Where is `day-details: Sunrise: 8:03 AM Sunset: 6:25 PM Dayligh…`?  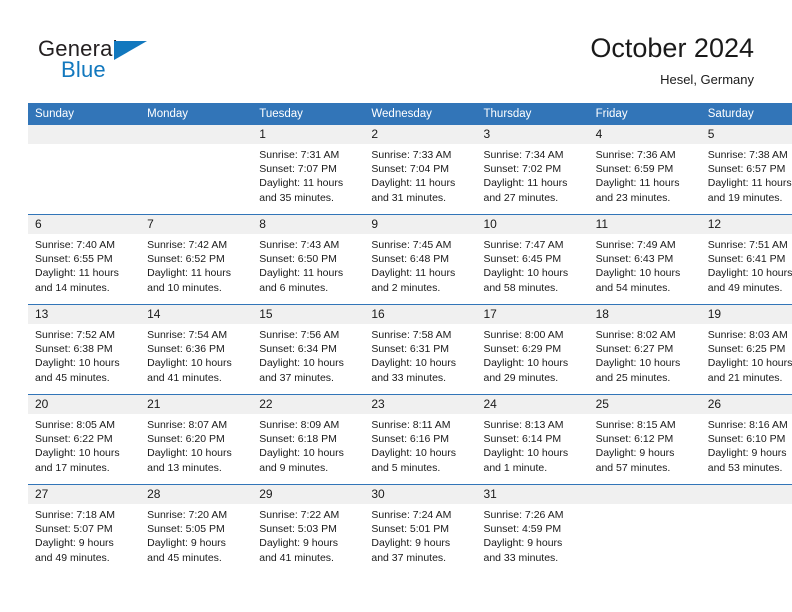
day-details: Sunrise: 8:03 AM Sunset: 6:25 PM Dayligh… is located at coordinates (746, 354).